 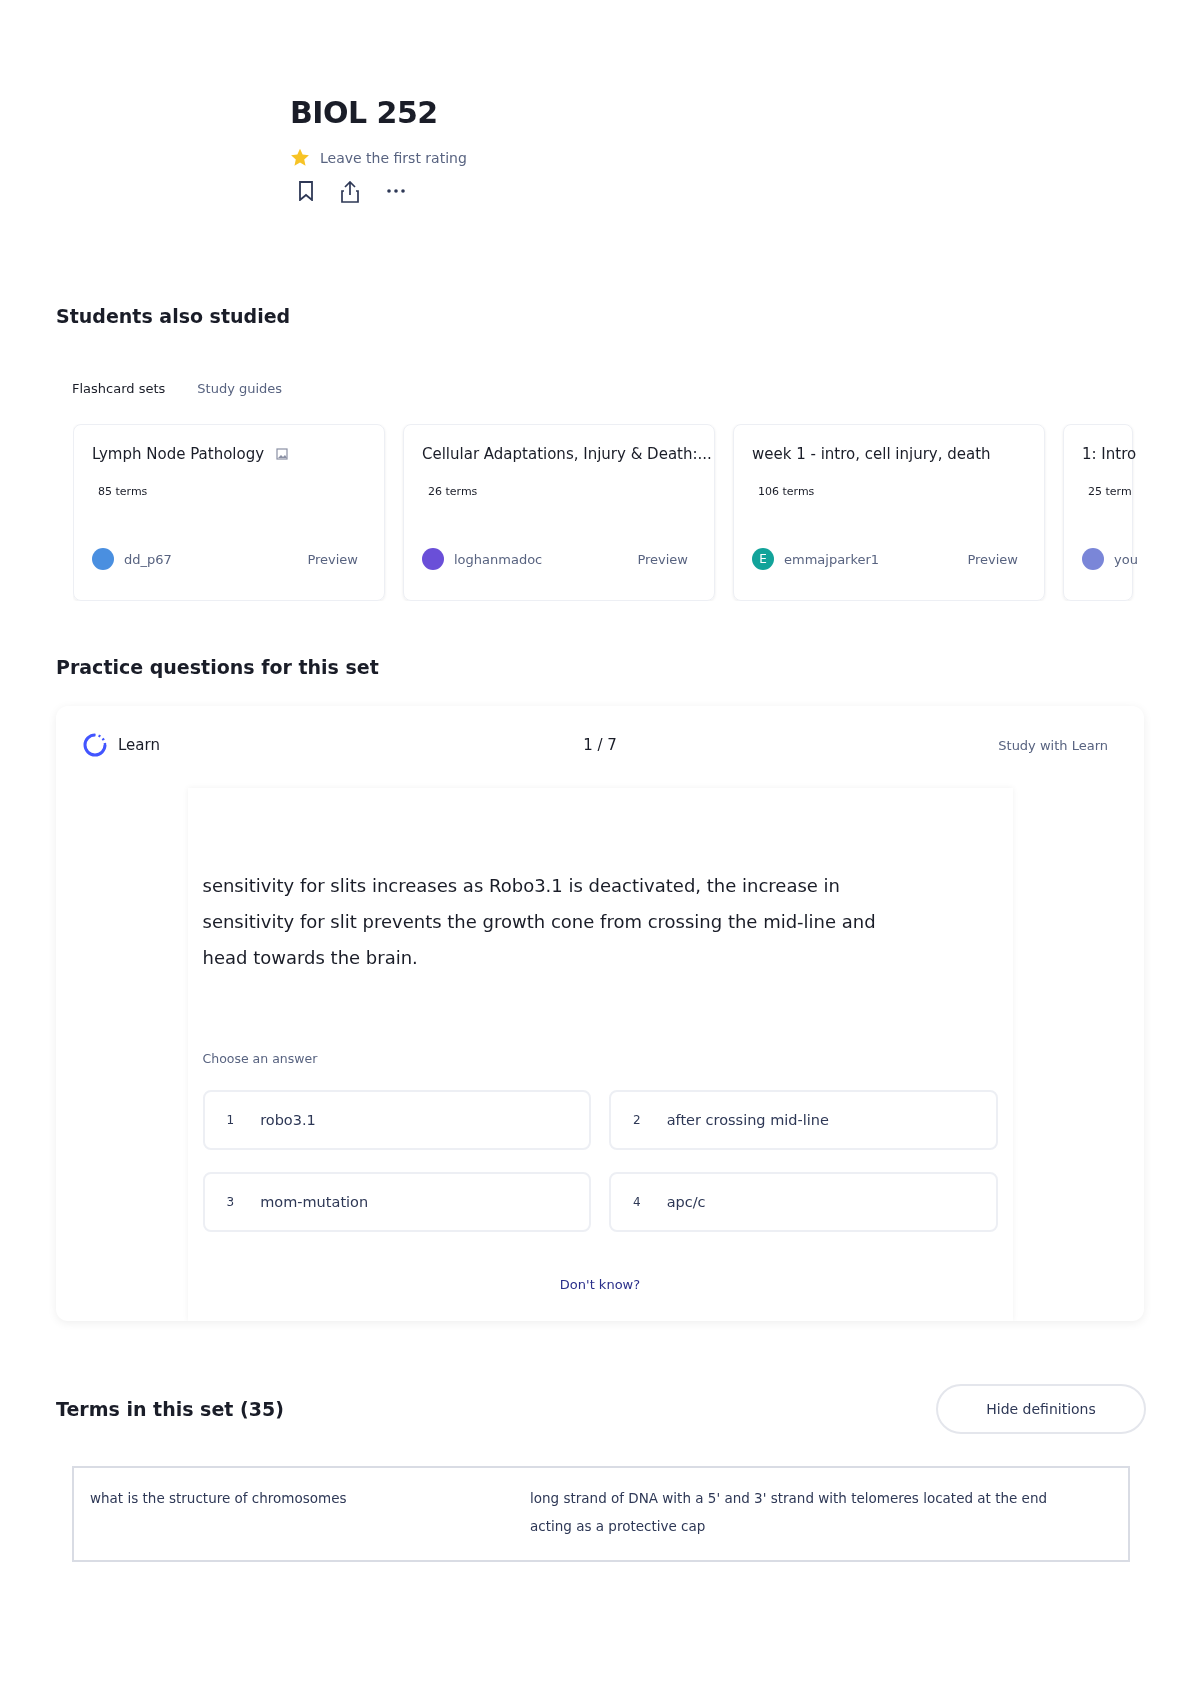 What do you see at coordinates (747, 1120) in the screenshot?
I see `option-text: after crossing mid-line` at bounding box center [747, 1120].